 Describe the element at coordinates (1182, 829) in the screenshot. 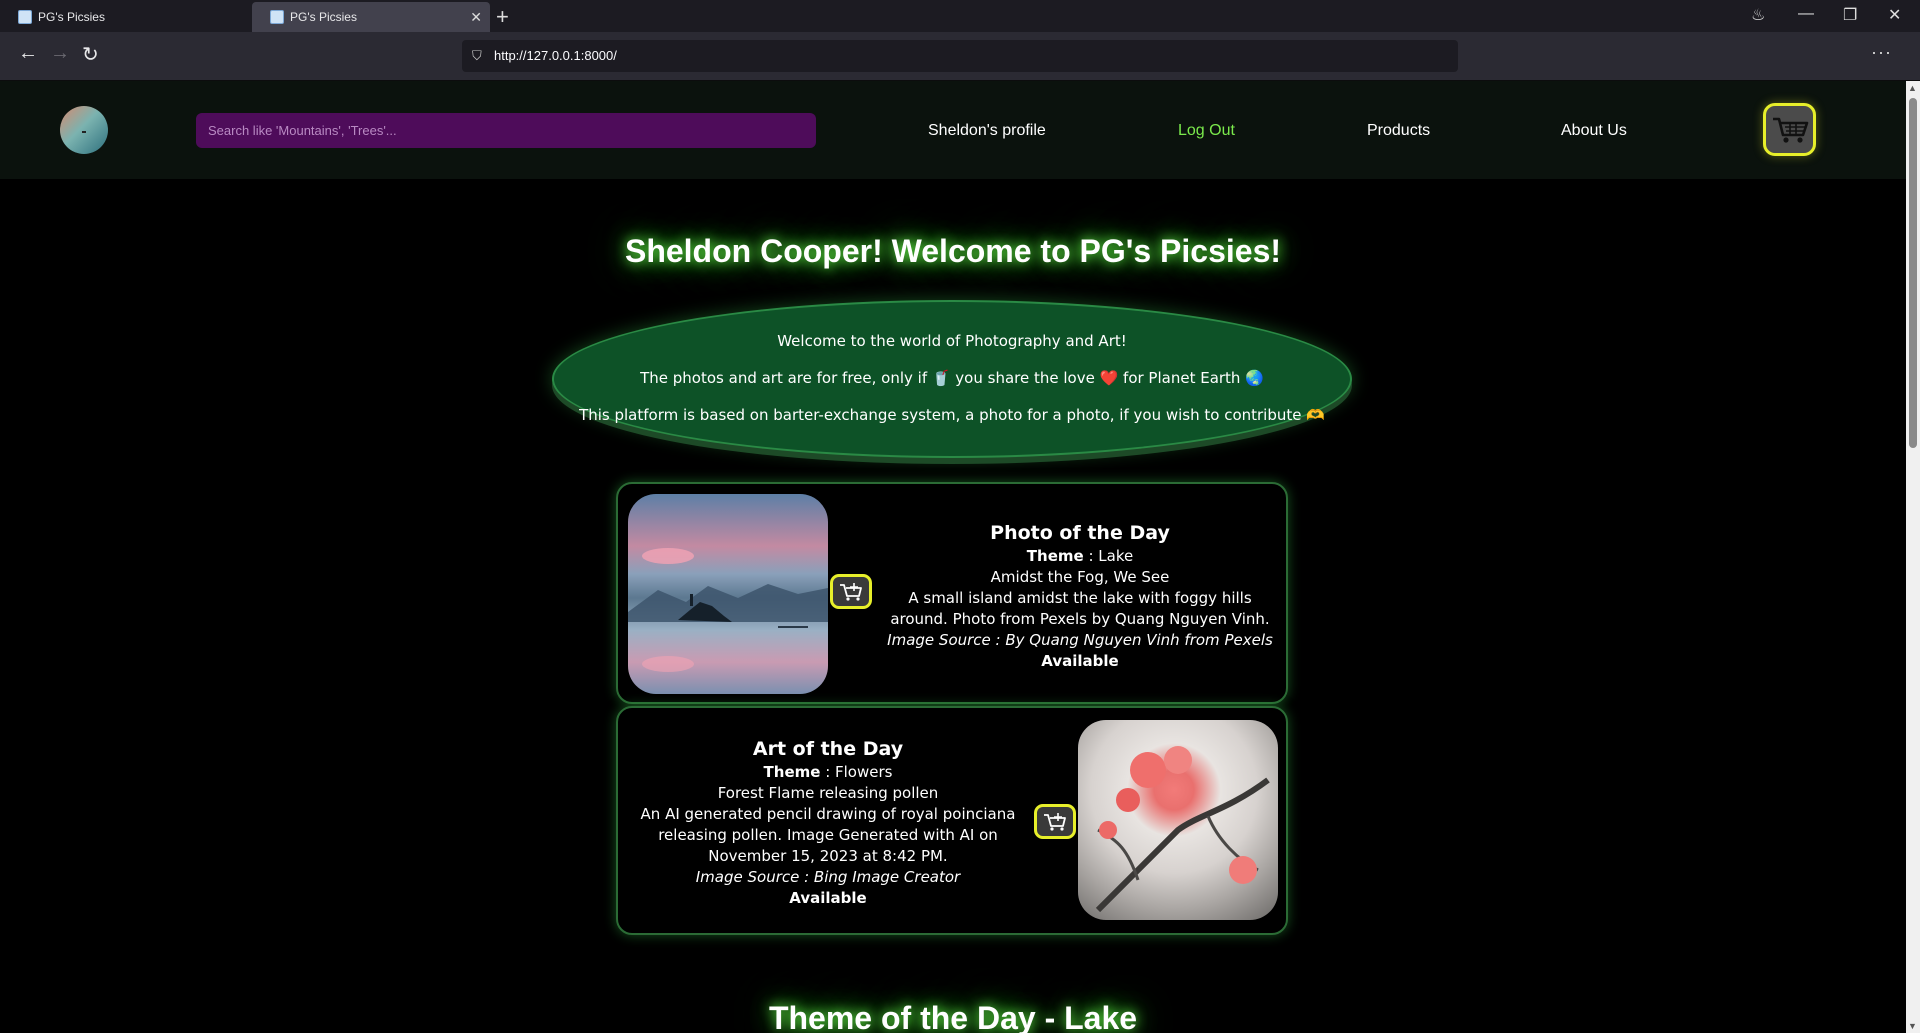

I see `flower-drawing-image` at that location.